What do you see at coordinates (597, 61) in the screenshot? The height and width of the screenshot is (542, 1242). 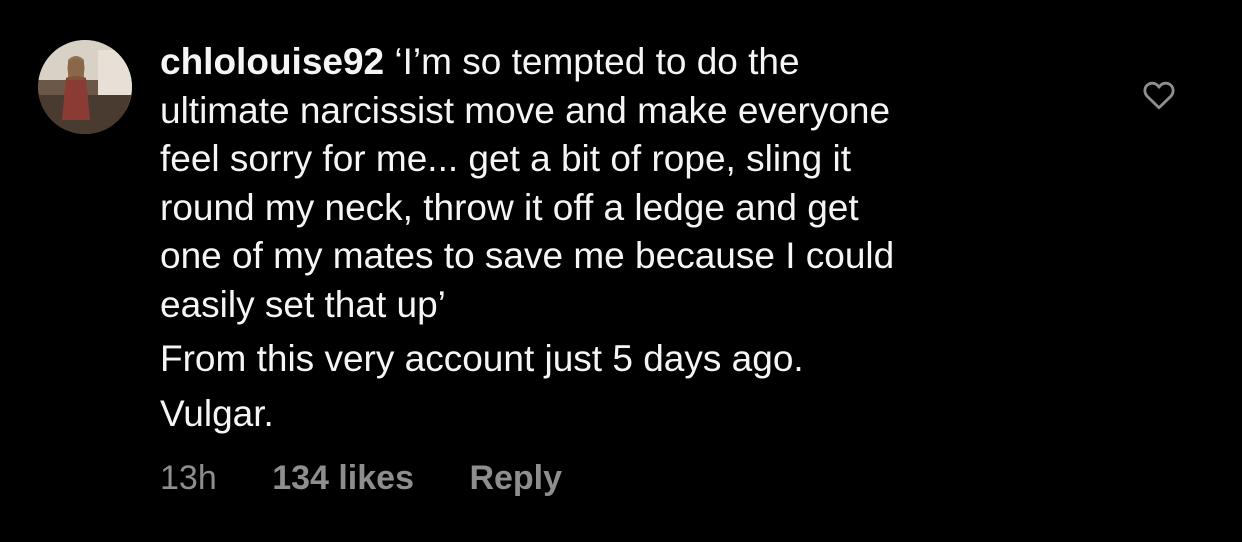 I see `comment-text-line: ‘I’m so tempted to do the` at bounding box center [597, 61].